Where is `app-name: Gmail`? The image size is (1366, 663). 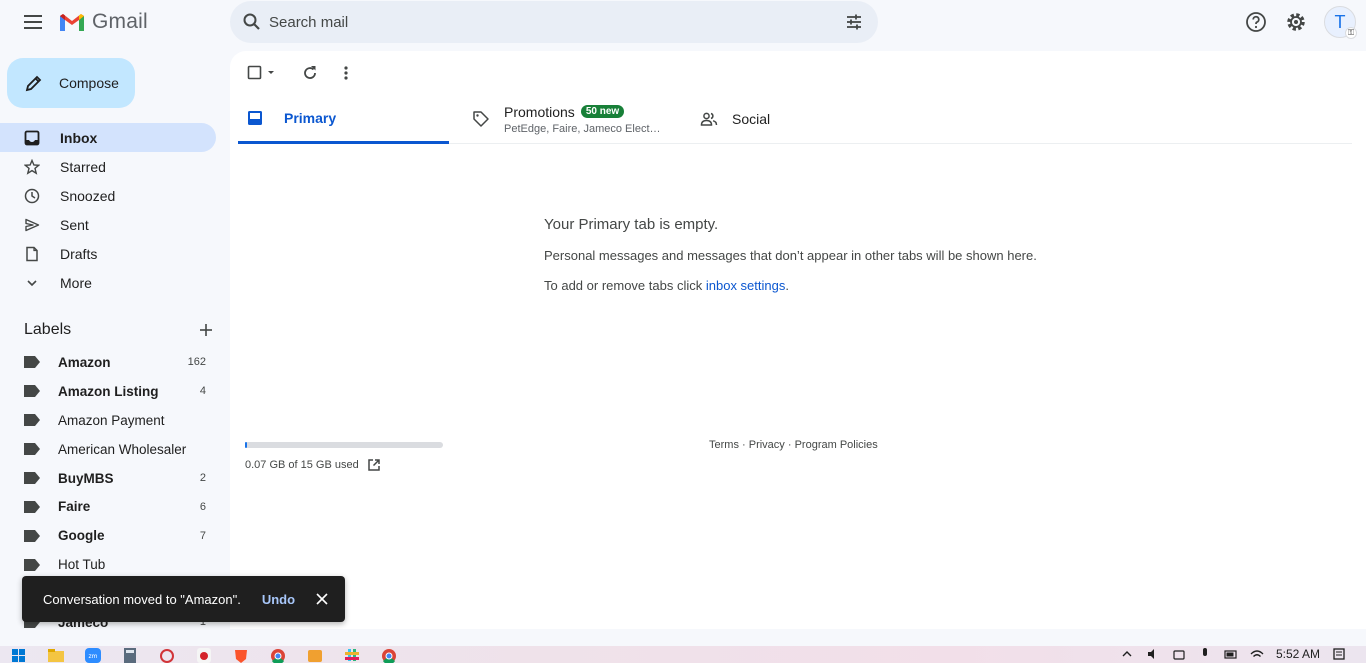
app-name: Gmail is located at coordinates (120, 21).